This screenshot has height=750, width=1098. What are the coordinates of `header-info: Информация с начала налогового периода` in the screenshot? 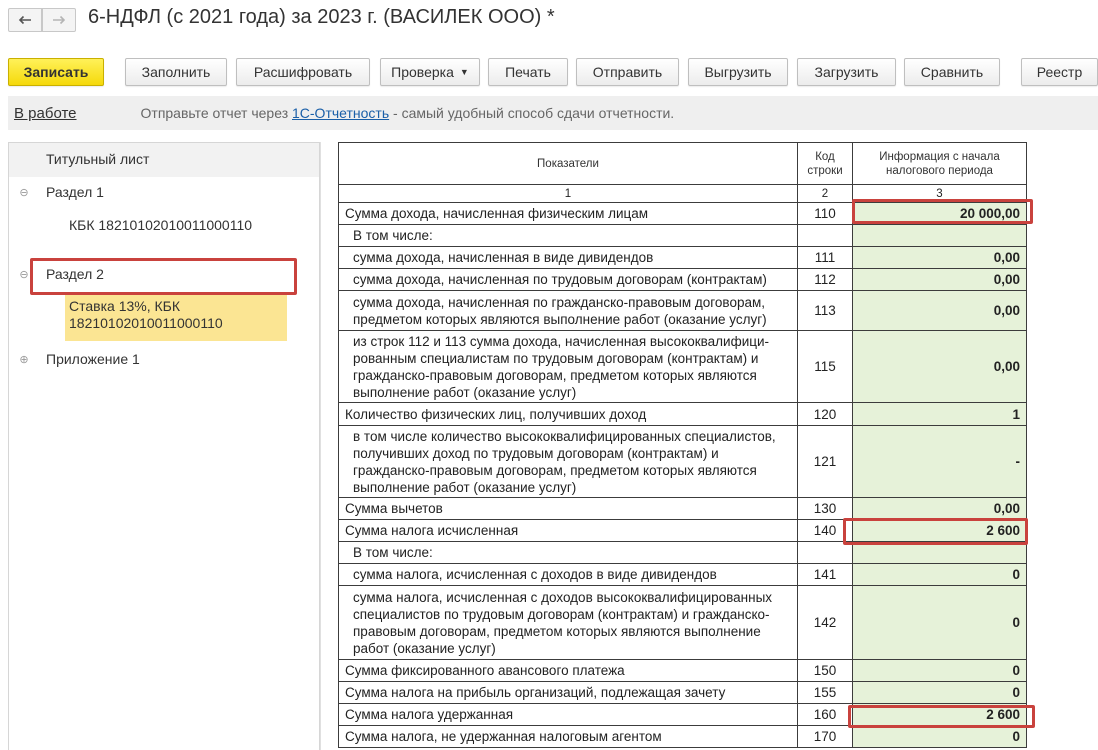 It's located at (939, 163).